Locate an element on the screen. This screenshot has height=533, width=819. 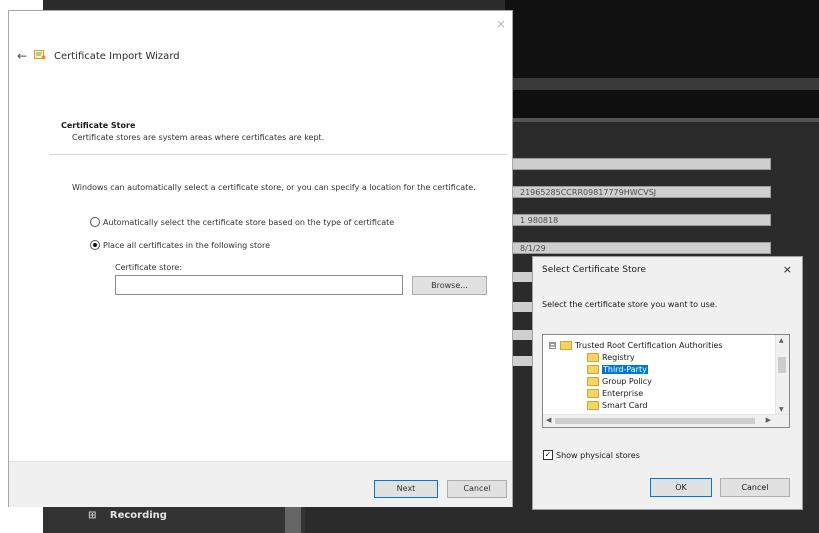
dialog-title: Select Certificate Store is located at coordinates (594, 270).